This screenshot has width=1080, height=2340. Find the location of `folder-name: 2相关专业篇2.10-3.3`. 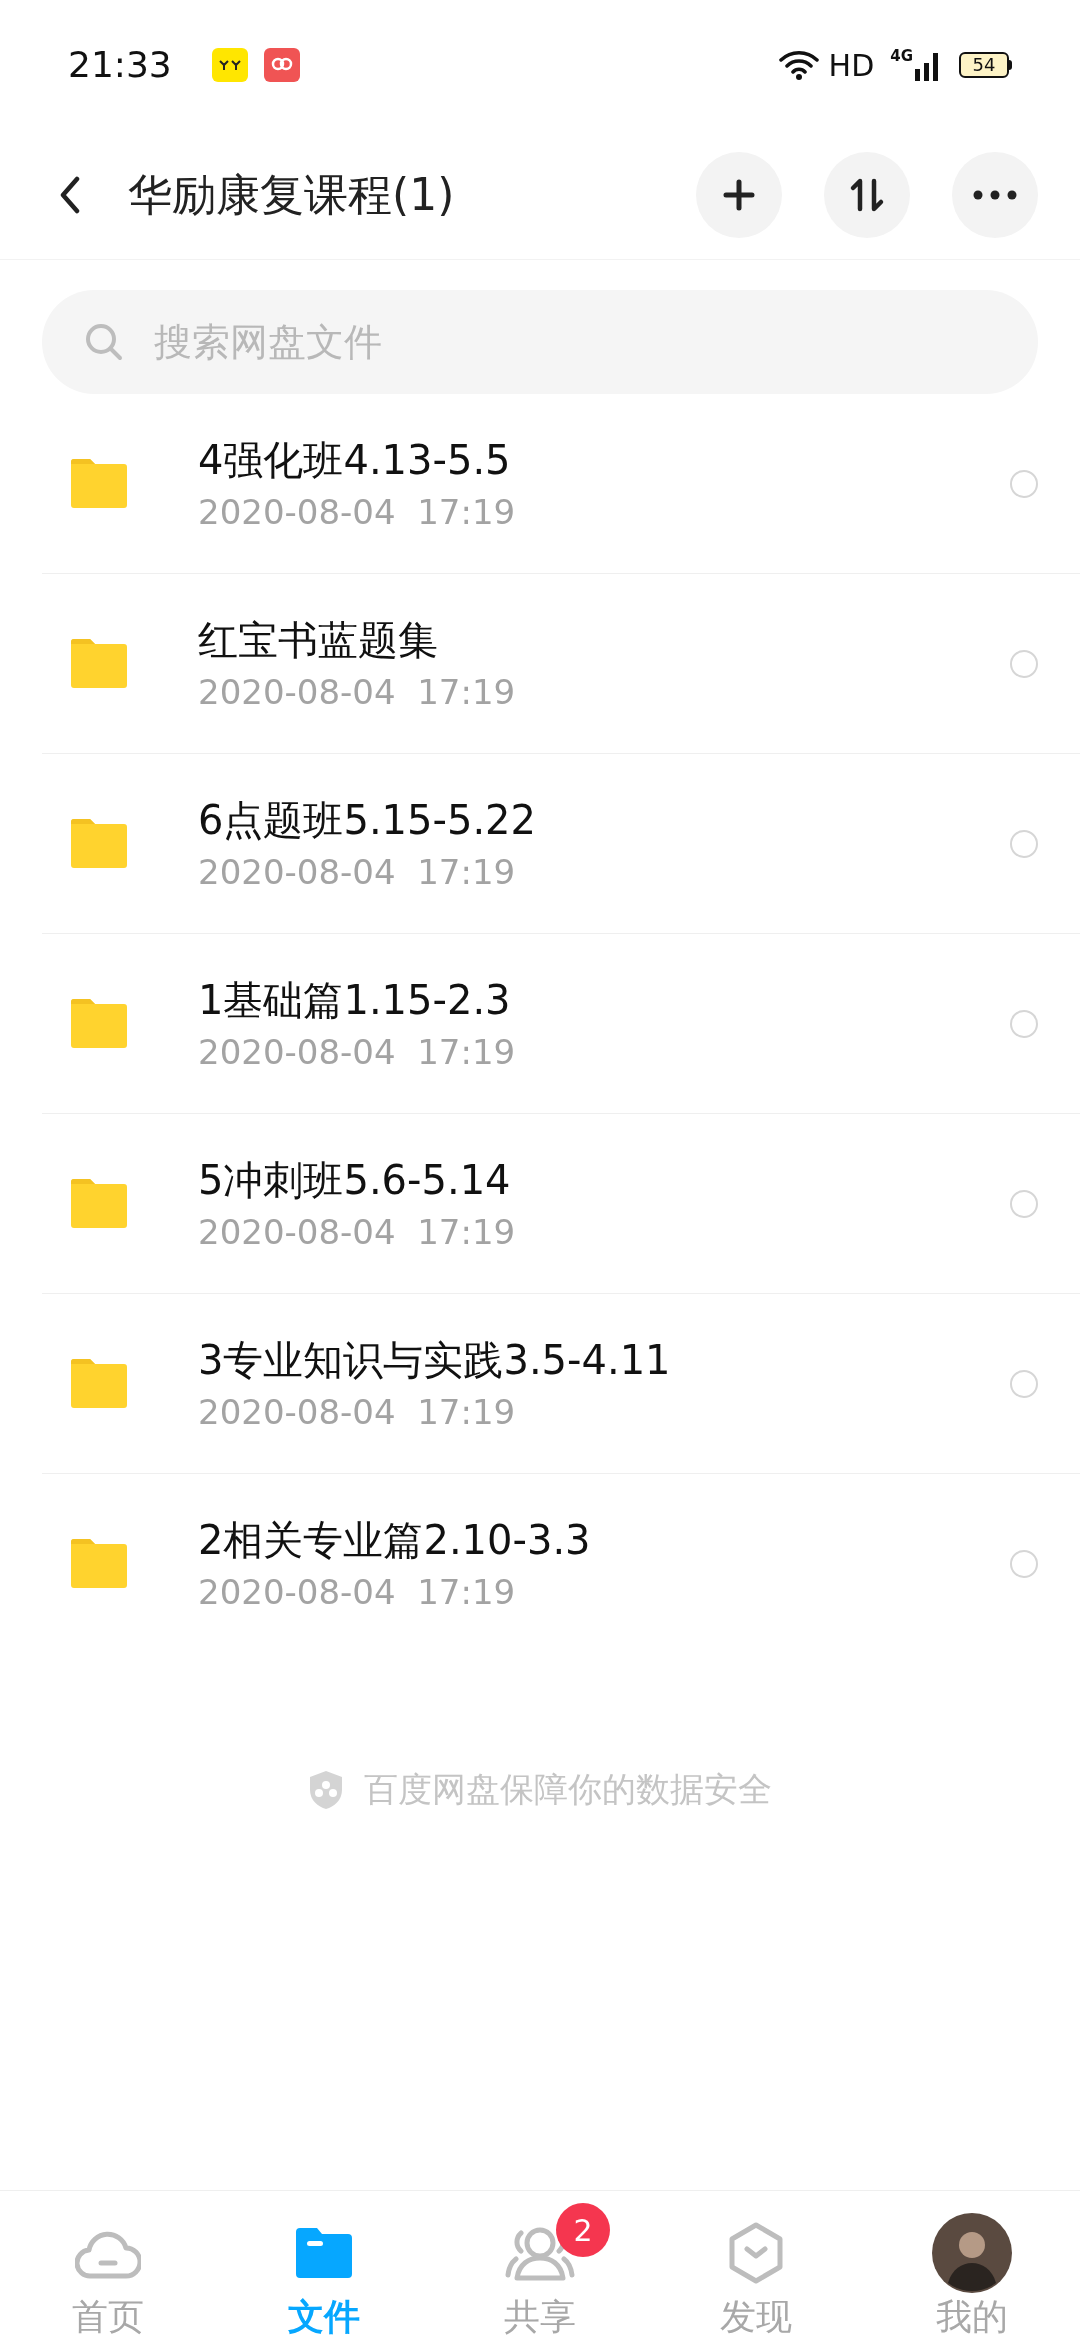

folder-name: 2相关专业篇2.10-3.3 is located at coordinates (604, 1540).